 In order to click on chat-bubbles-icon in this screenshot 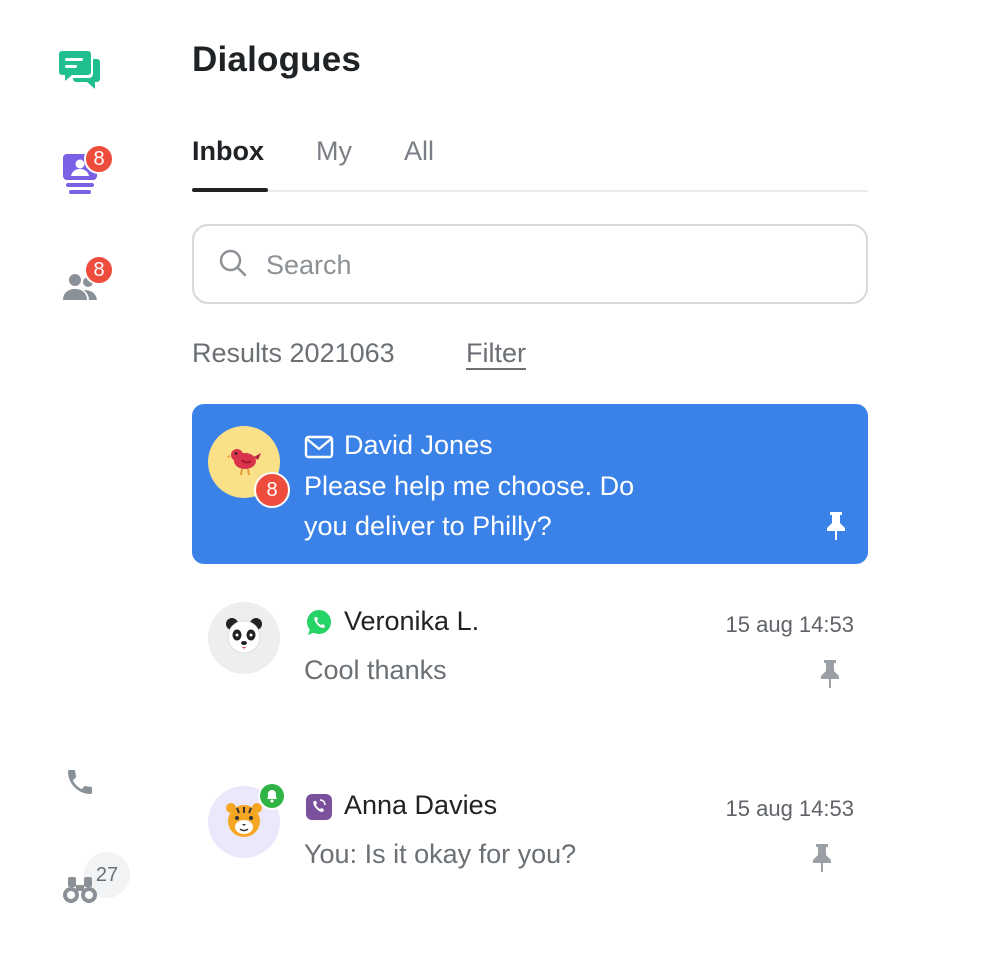, I will do `click(80, 72)`.